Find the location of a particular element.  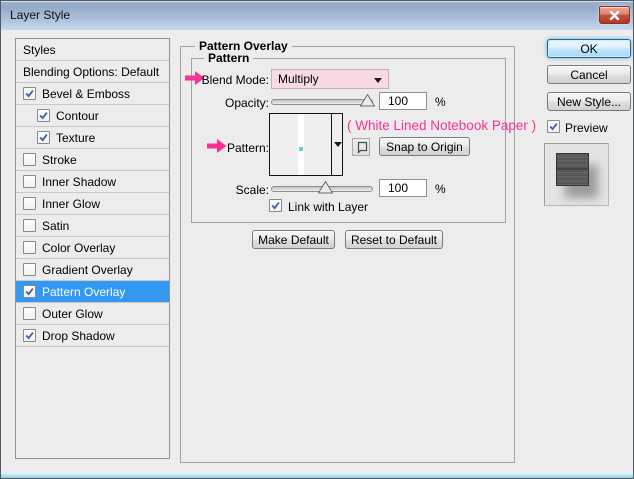

sidebar-item-contour: Contour is located at coordinates (92, 116).